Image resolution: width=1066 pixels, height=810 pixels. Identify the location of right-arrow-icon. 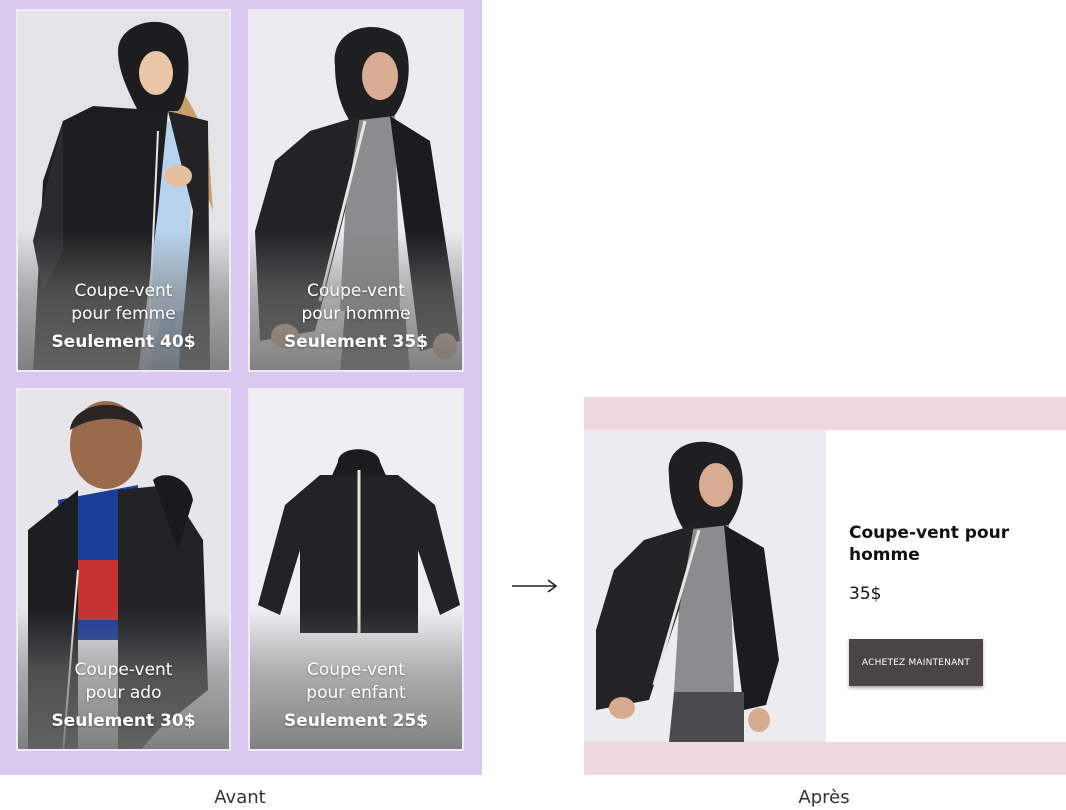
(535, 586).